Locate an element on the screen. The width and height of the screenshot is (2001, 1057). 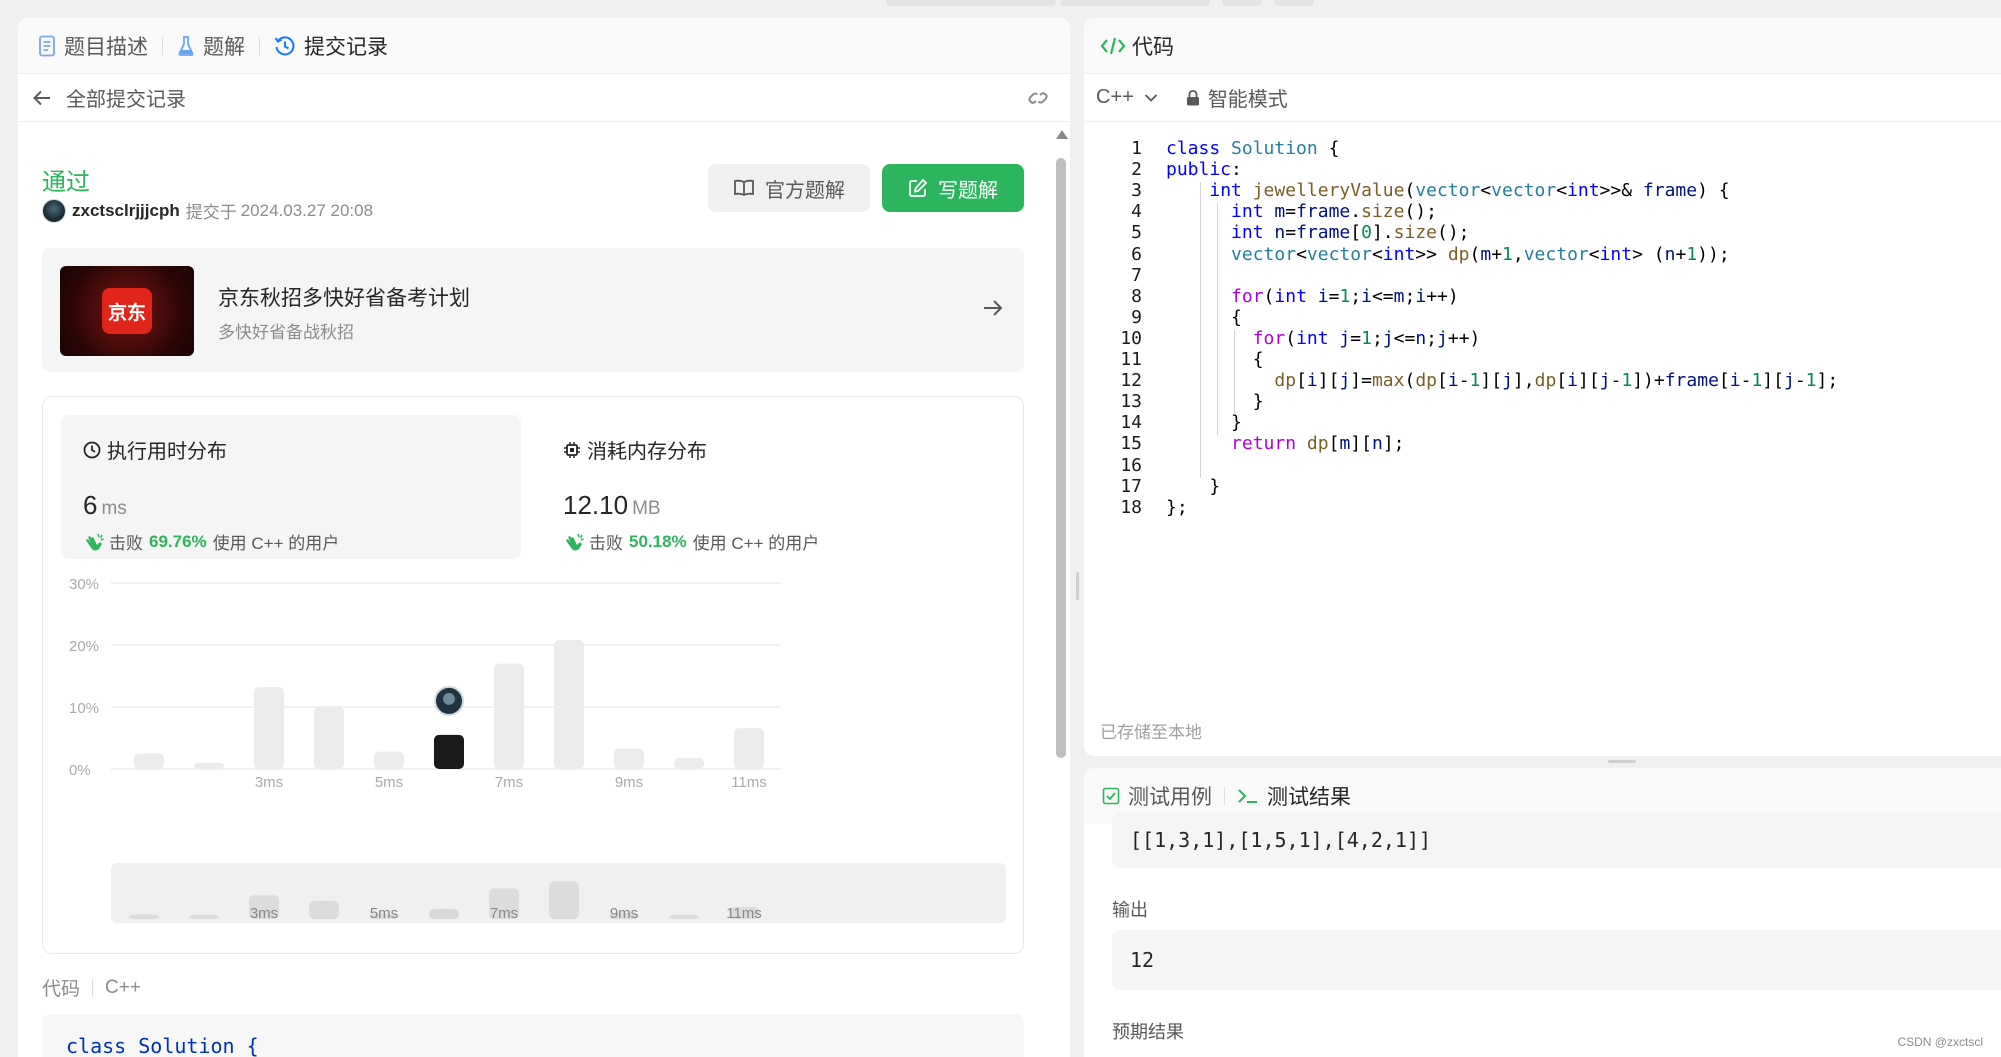
submission-author: zxctsclrjjjcph 提交于 2024.03.27 20:08 is located at coordinates (207, 210).